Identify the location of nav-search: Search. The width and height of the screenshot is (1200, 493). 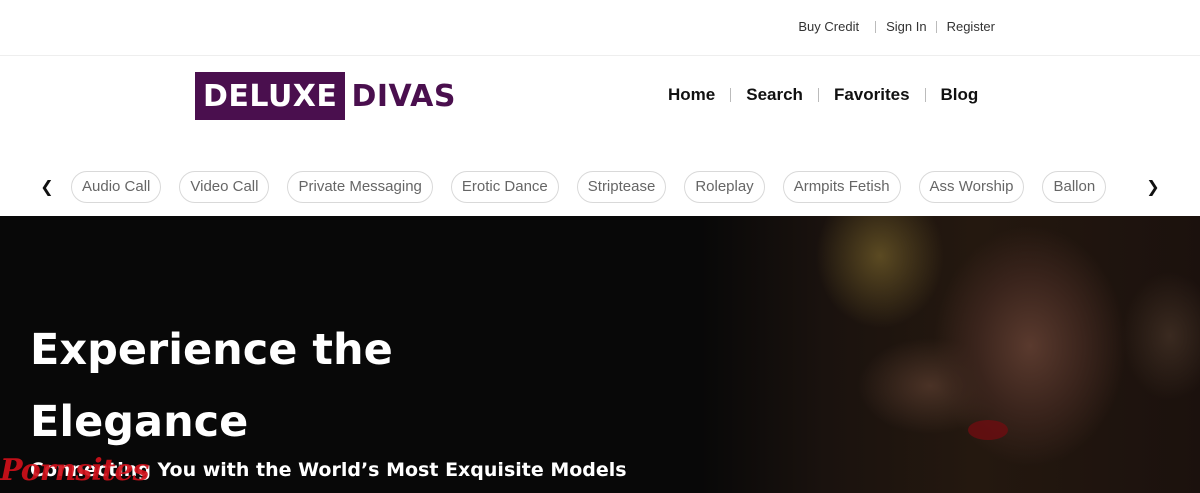
(774, 95).